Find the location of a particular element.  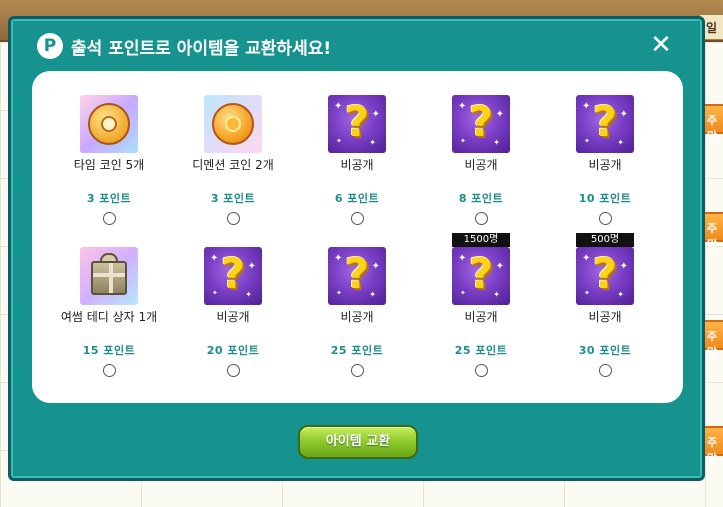

reward-item: 타임 코인 5개 3 포인트 is located at coordinates (109, 171).